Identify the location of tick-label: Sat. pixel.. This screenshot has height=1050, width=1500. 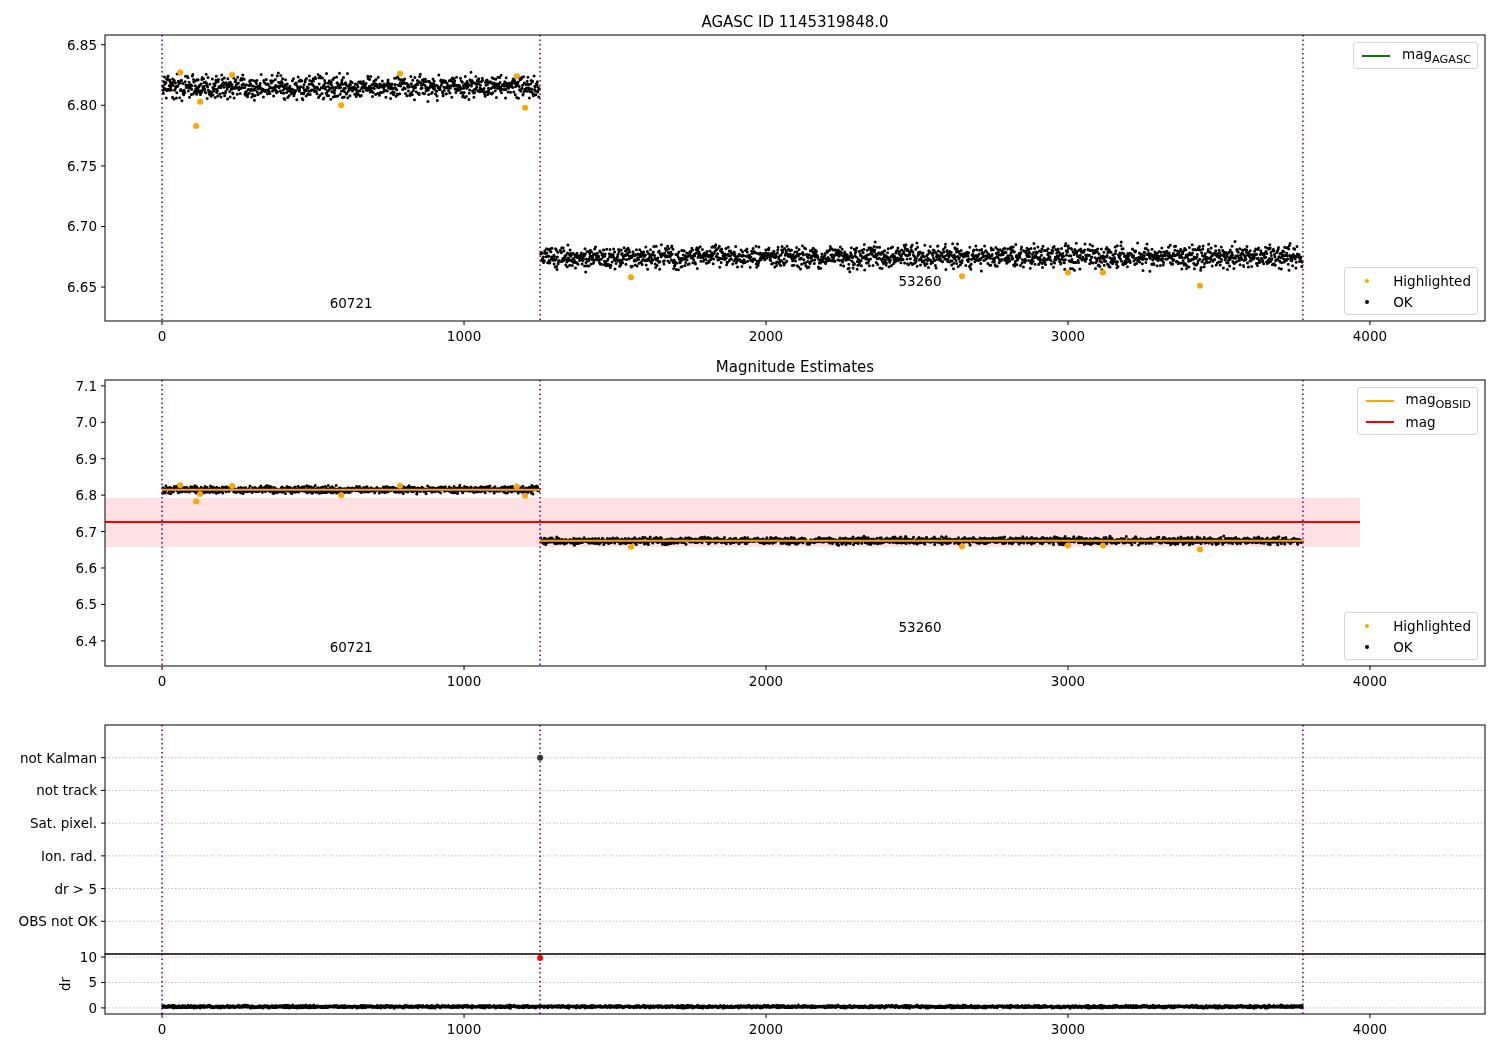
(63, 823).